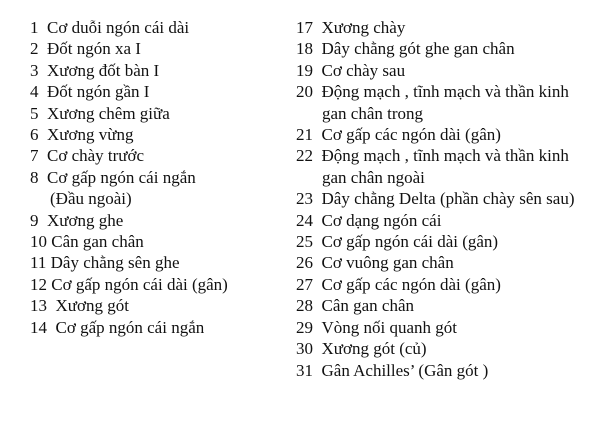 The height and width of the screenshot is (422, 611). What do you see at coordinates (91, 199) in the screenshot?
I see `legend-text-continuation: (Đầu ngoài)` at bounding box center [91, 199].